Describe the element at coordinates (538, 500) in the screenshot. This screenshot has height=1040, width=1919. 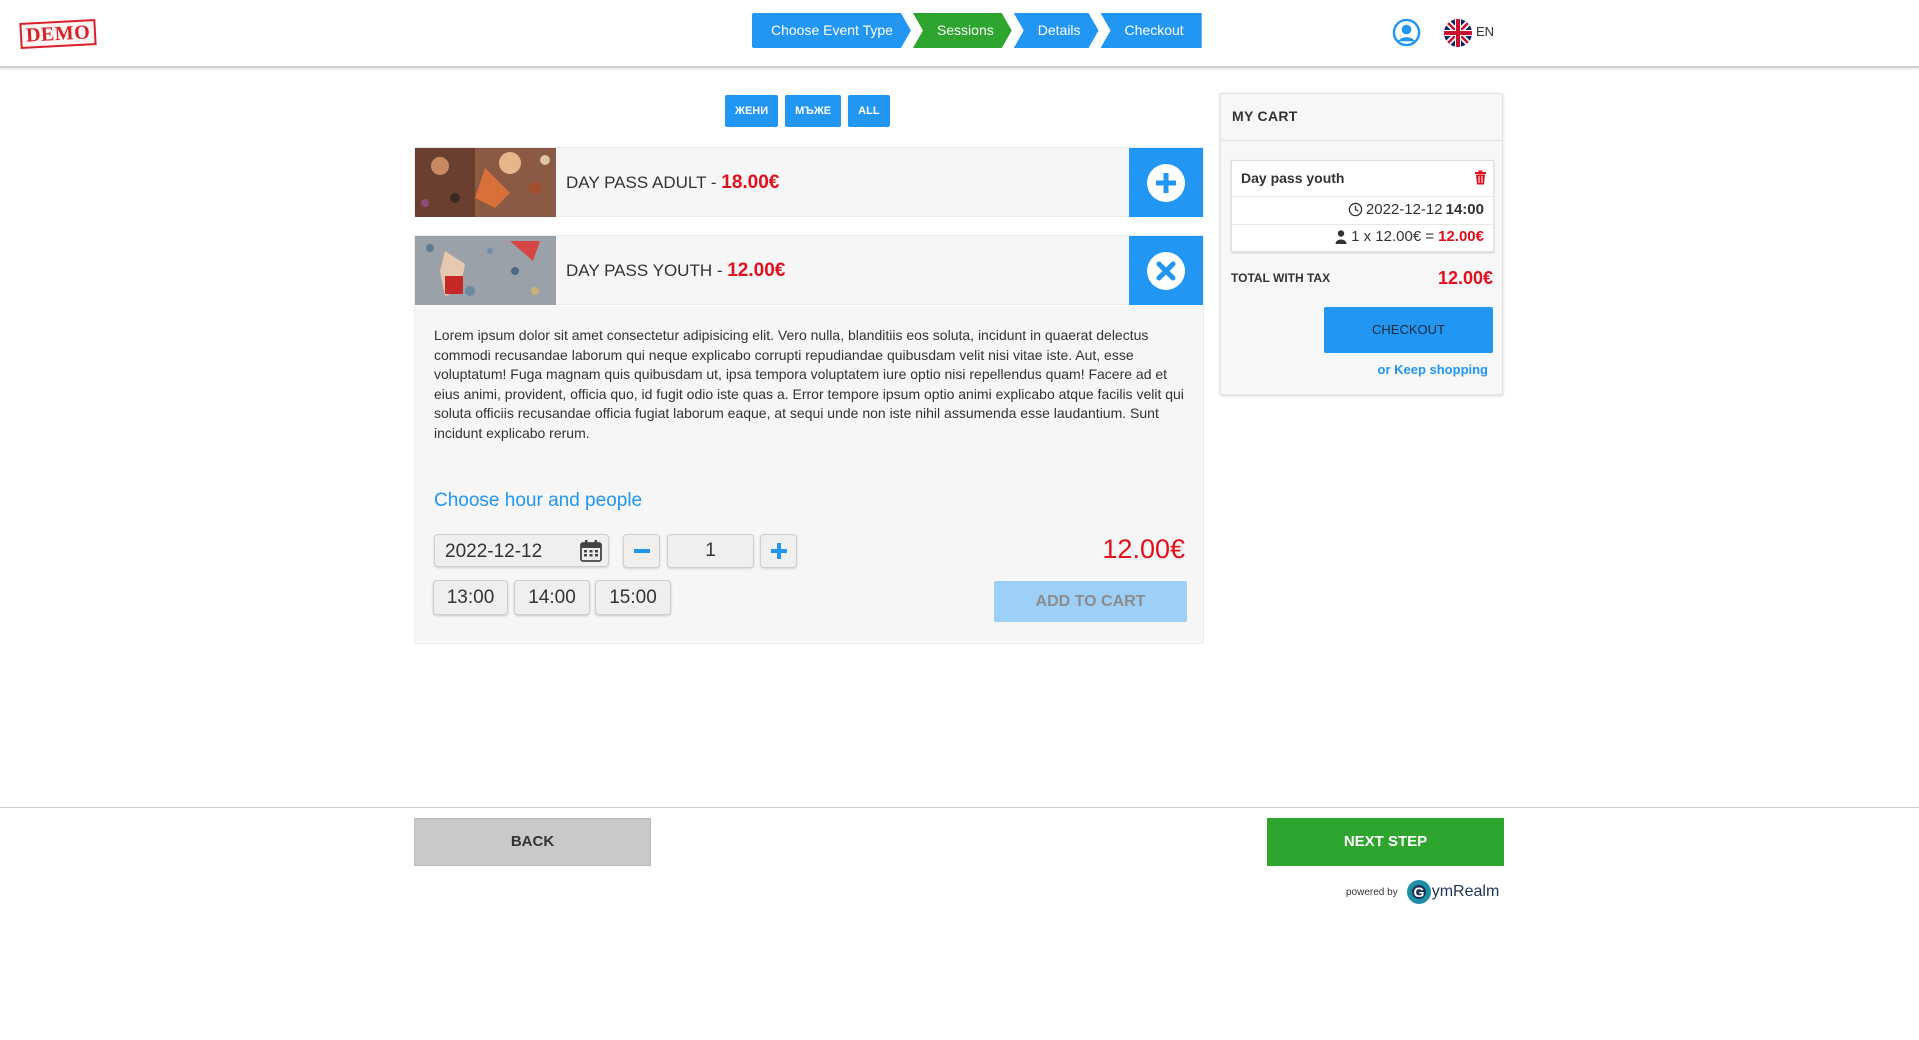
I see `choose-hour-heading: Choose hour and people` at that location.